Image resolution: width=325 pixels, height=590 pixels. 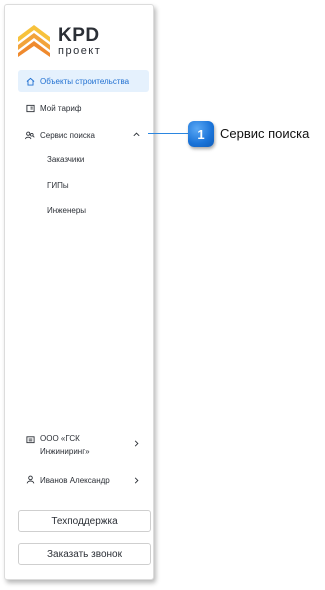 I want to click on chevron-up-icon, so click(x=136, y=134).